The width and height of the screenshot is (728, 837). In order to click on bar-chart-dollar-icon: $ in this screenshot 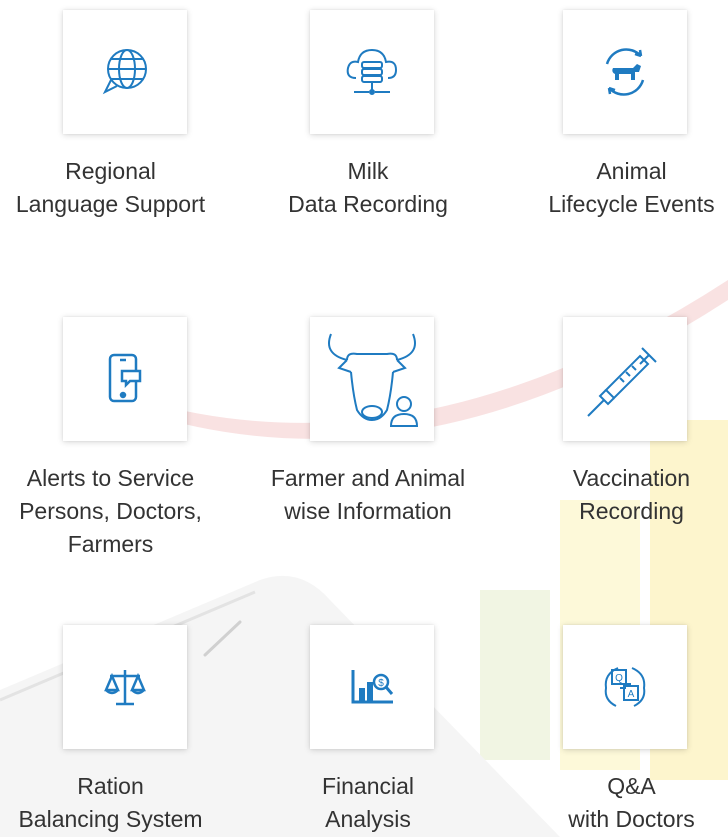, I will do `click(372, 687)`.